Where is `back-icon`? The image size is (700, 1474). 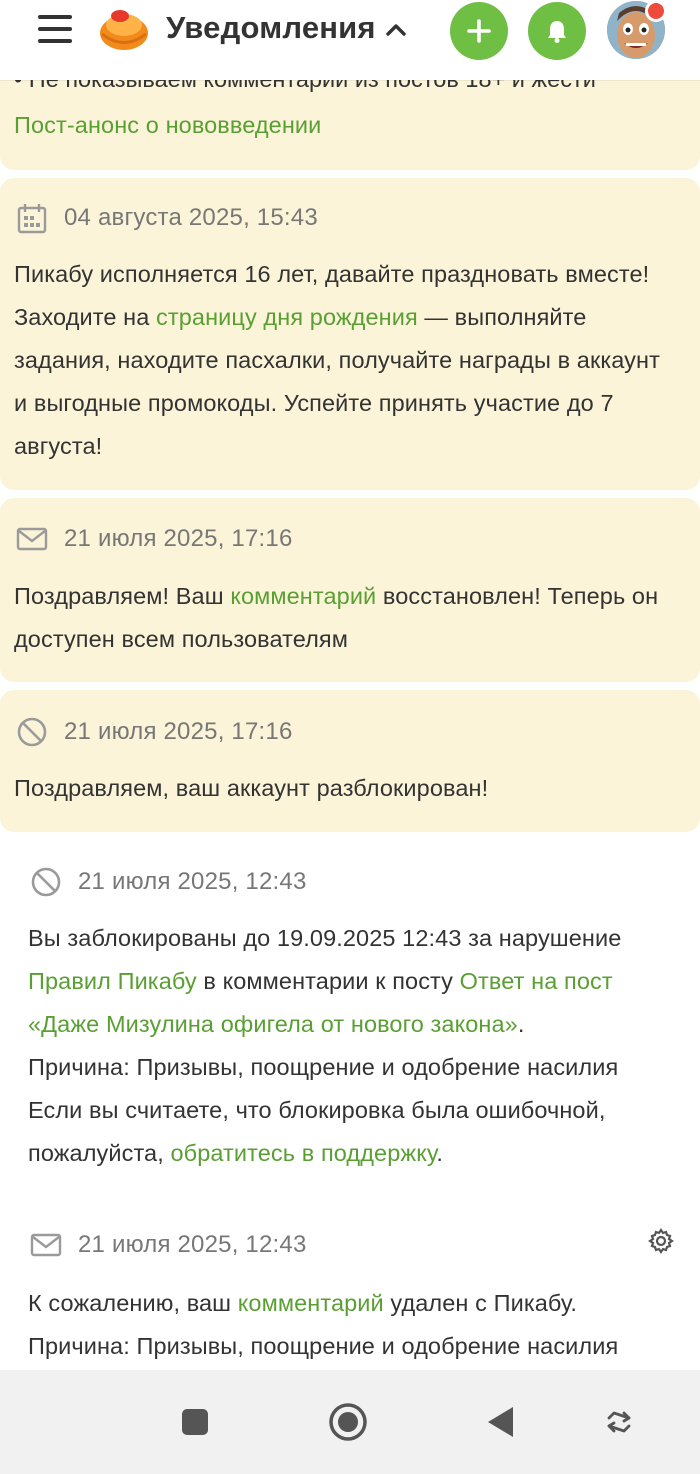
back-icon is located at coordinates (500, 1422).